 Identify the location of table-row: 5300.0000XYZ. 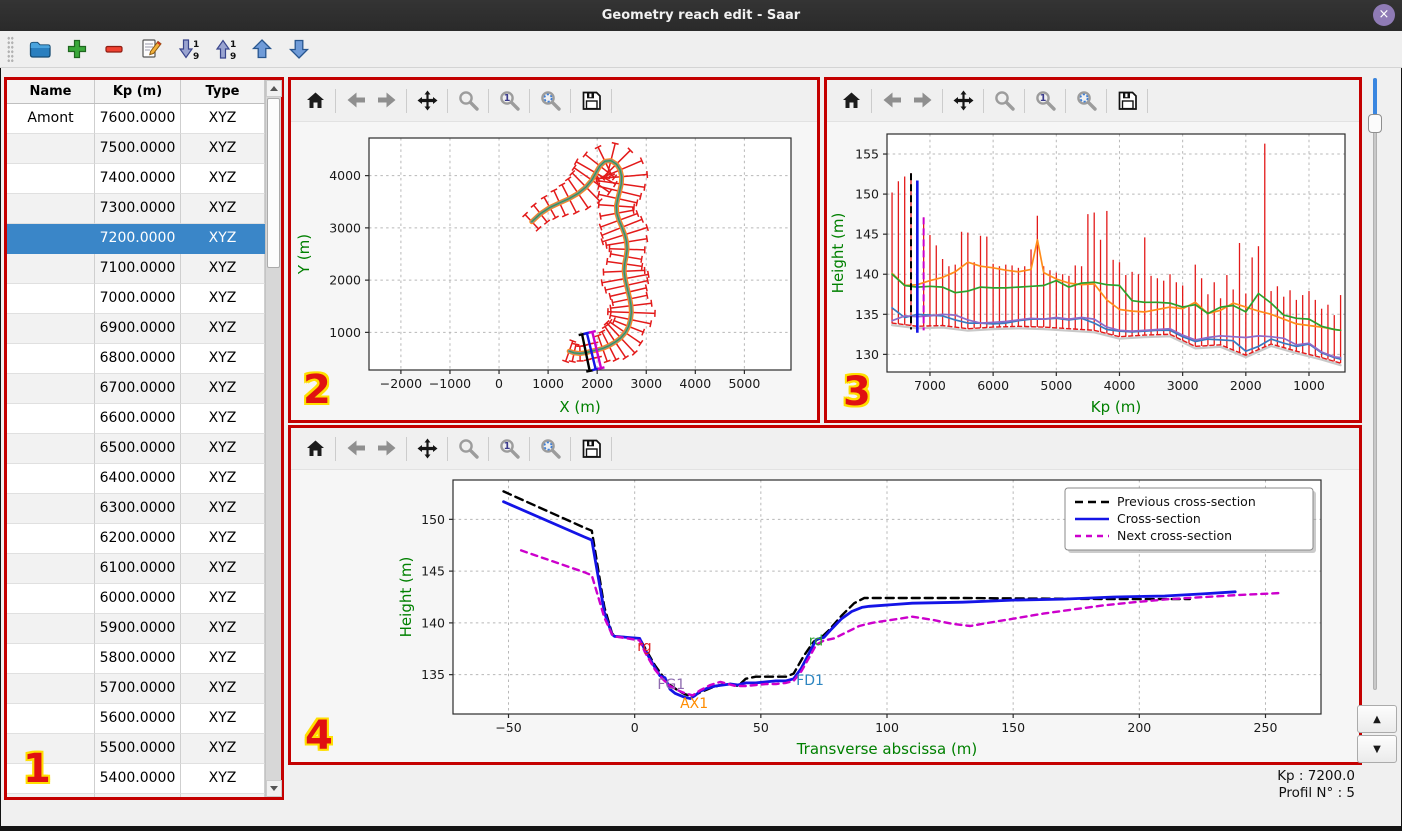
(136, 795).